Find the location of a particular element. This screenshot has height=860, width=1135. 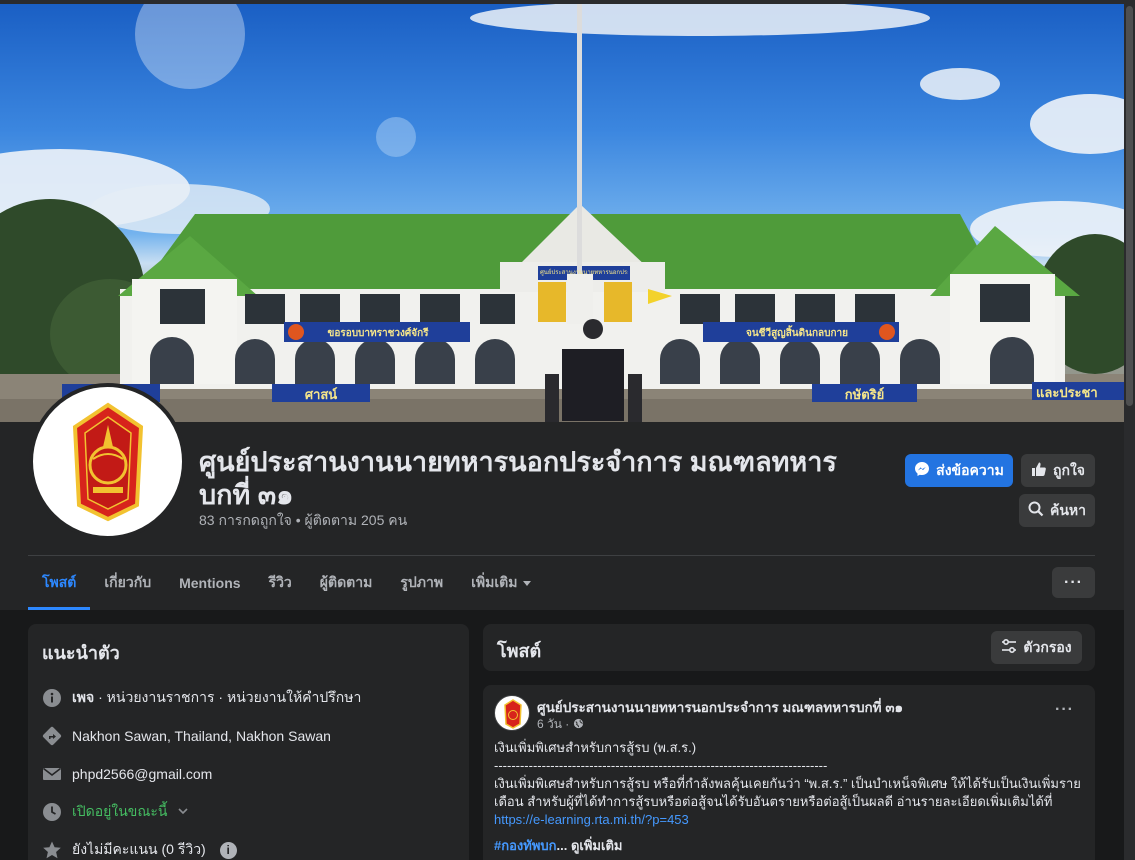

page-search-button: ค้นหา is located at coordinates (1057, 510).